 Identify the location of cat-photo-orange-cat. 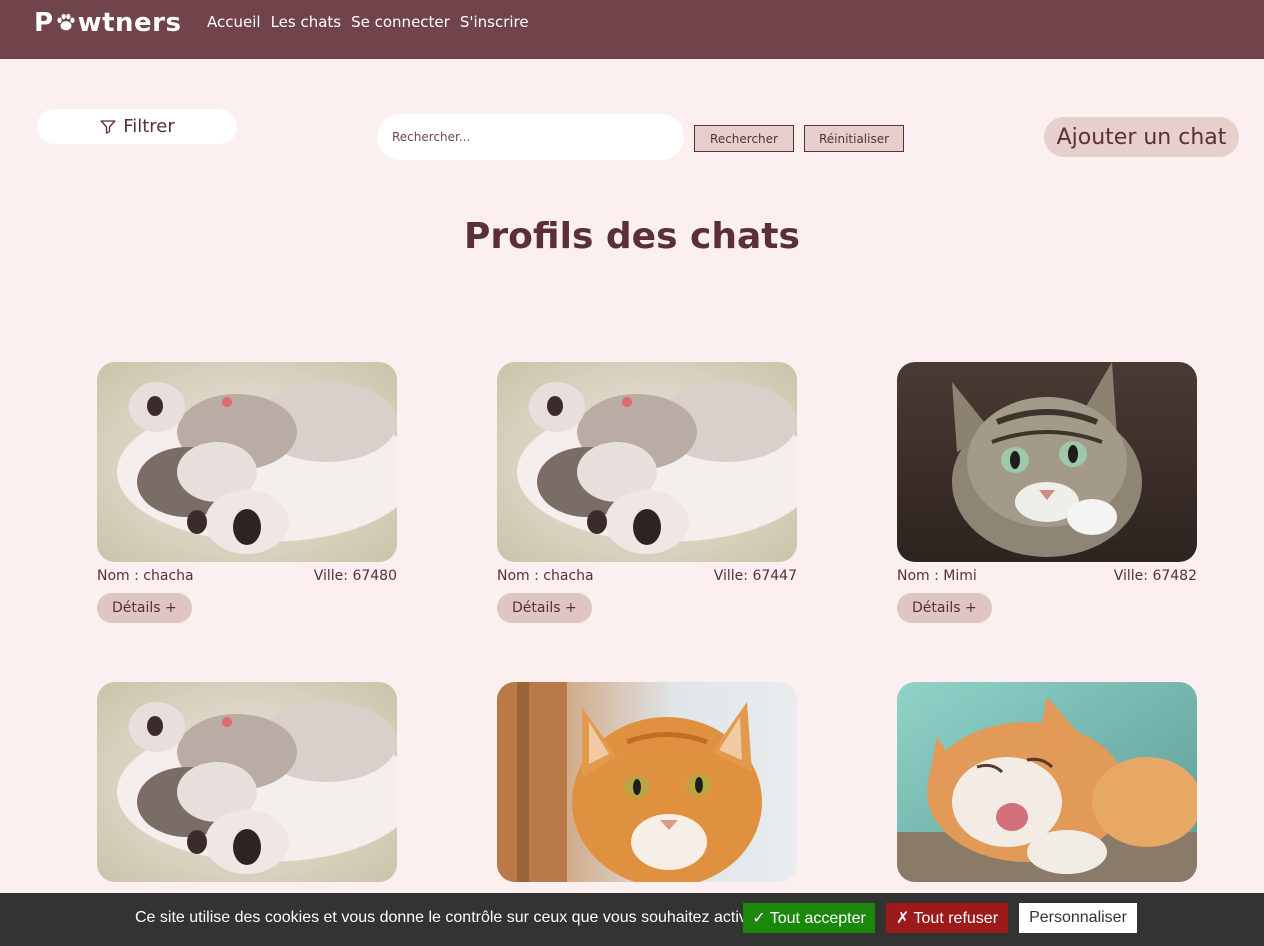
(647, 782).